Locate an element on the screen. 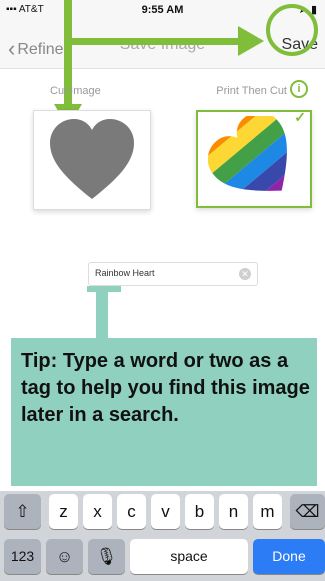 The height and width of the screenshot is (581, 325). cut-image-option is located at coordinates (92, 160).